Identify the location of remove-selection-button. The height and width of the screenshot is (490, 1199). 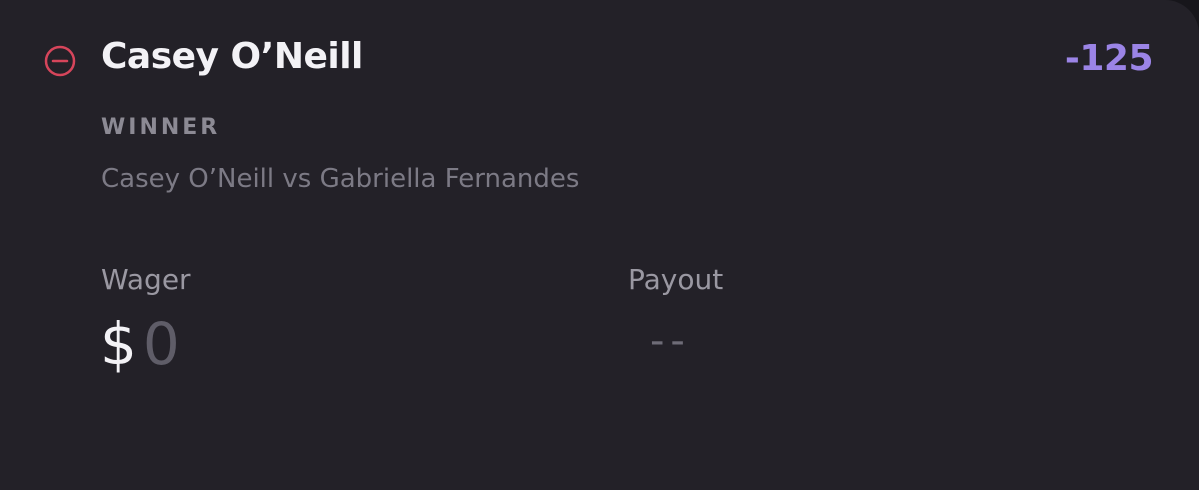
(60, 61).